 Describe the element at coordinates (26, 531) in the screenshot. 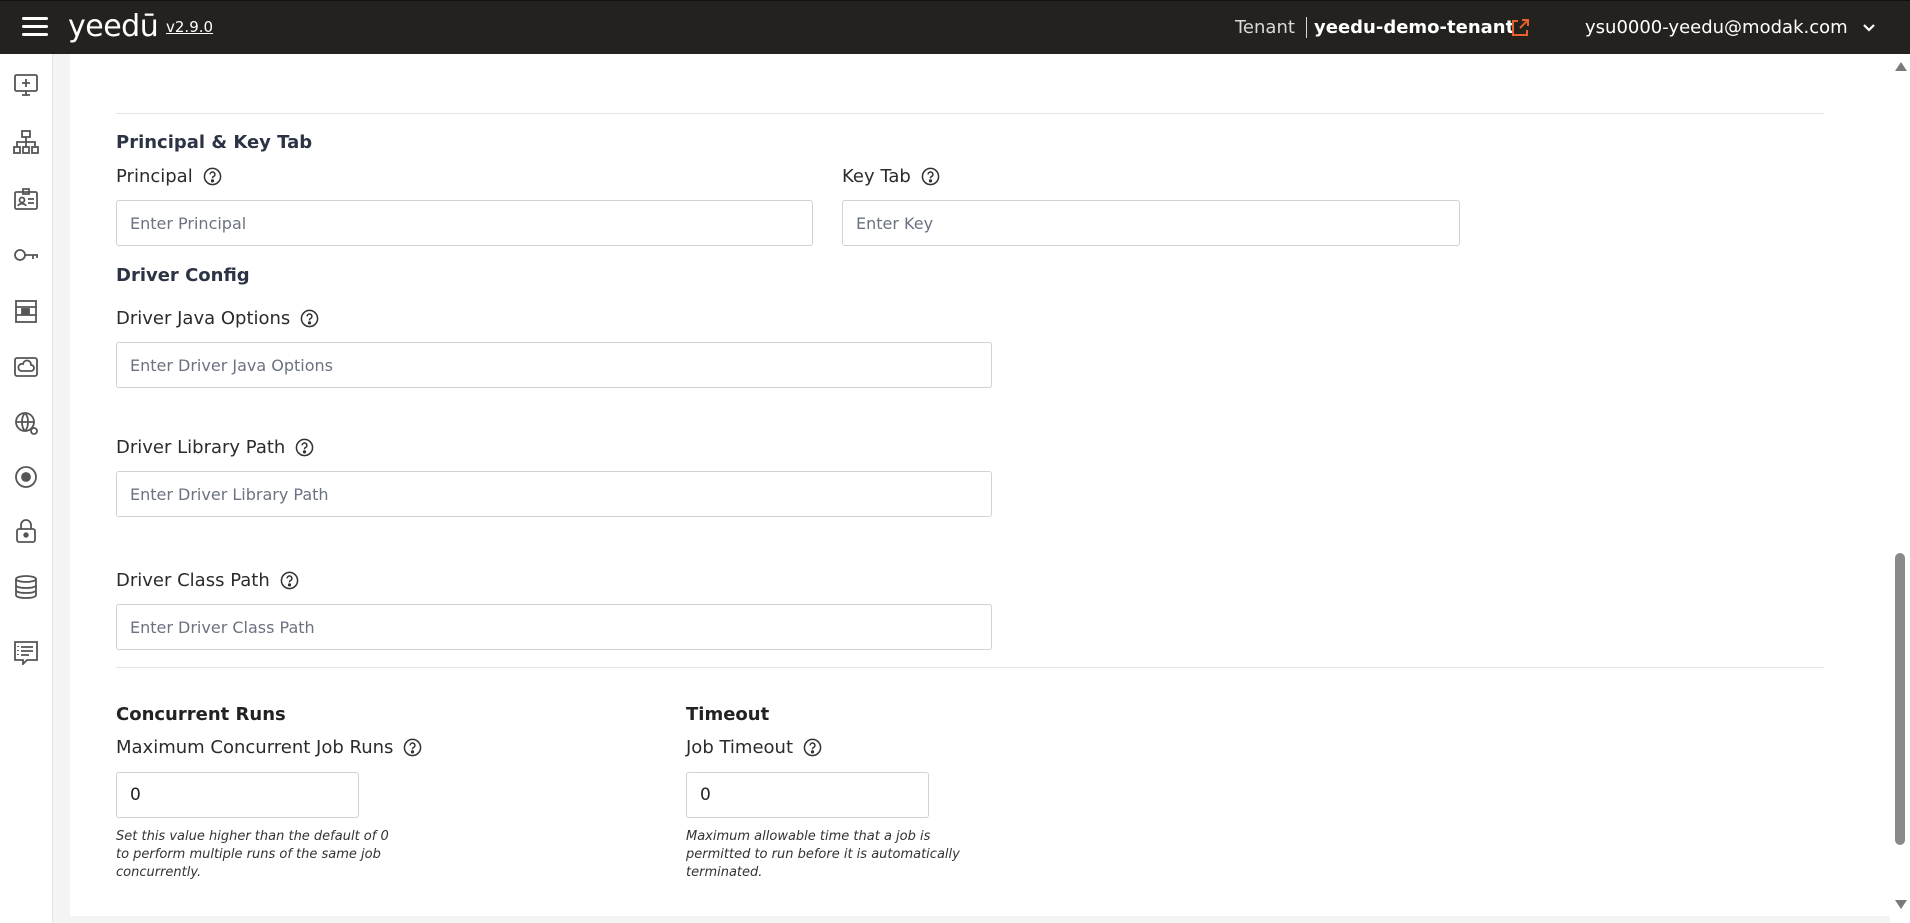

I see `lock-icon` at that location.